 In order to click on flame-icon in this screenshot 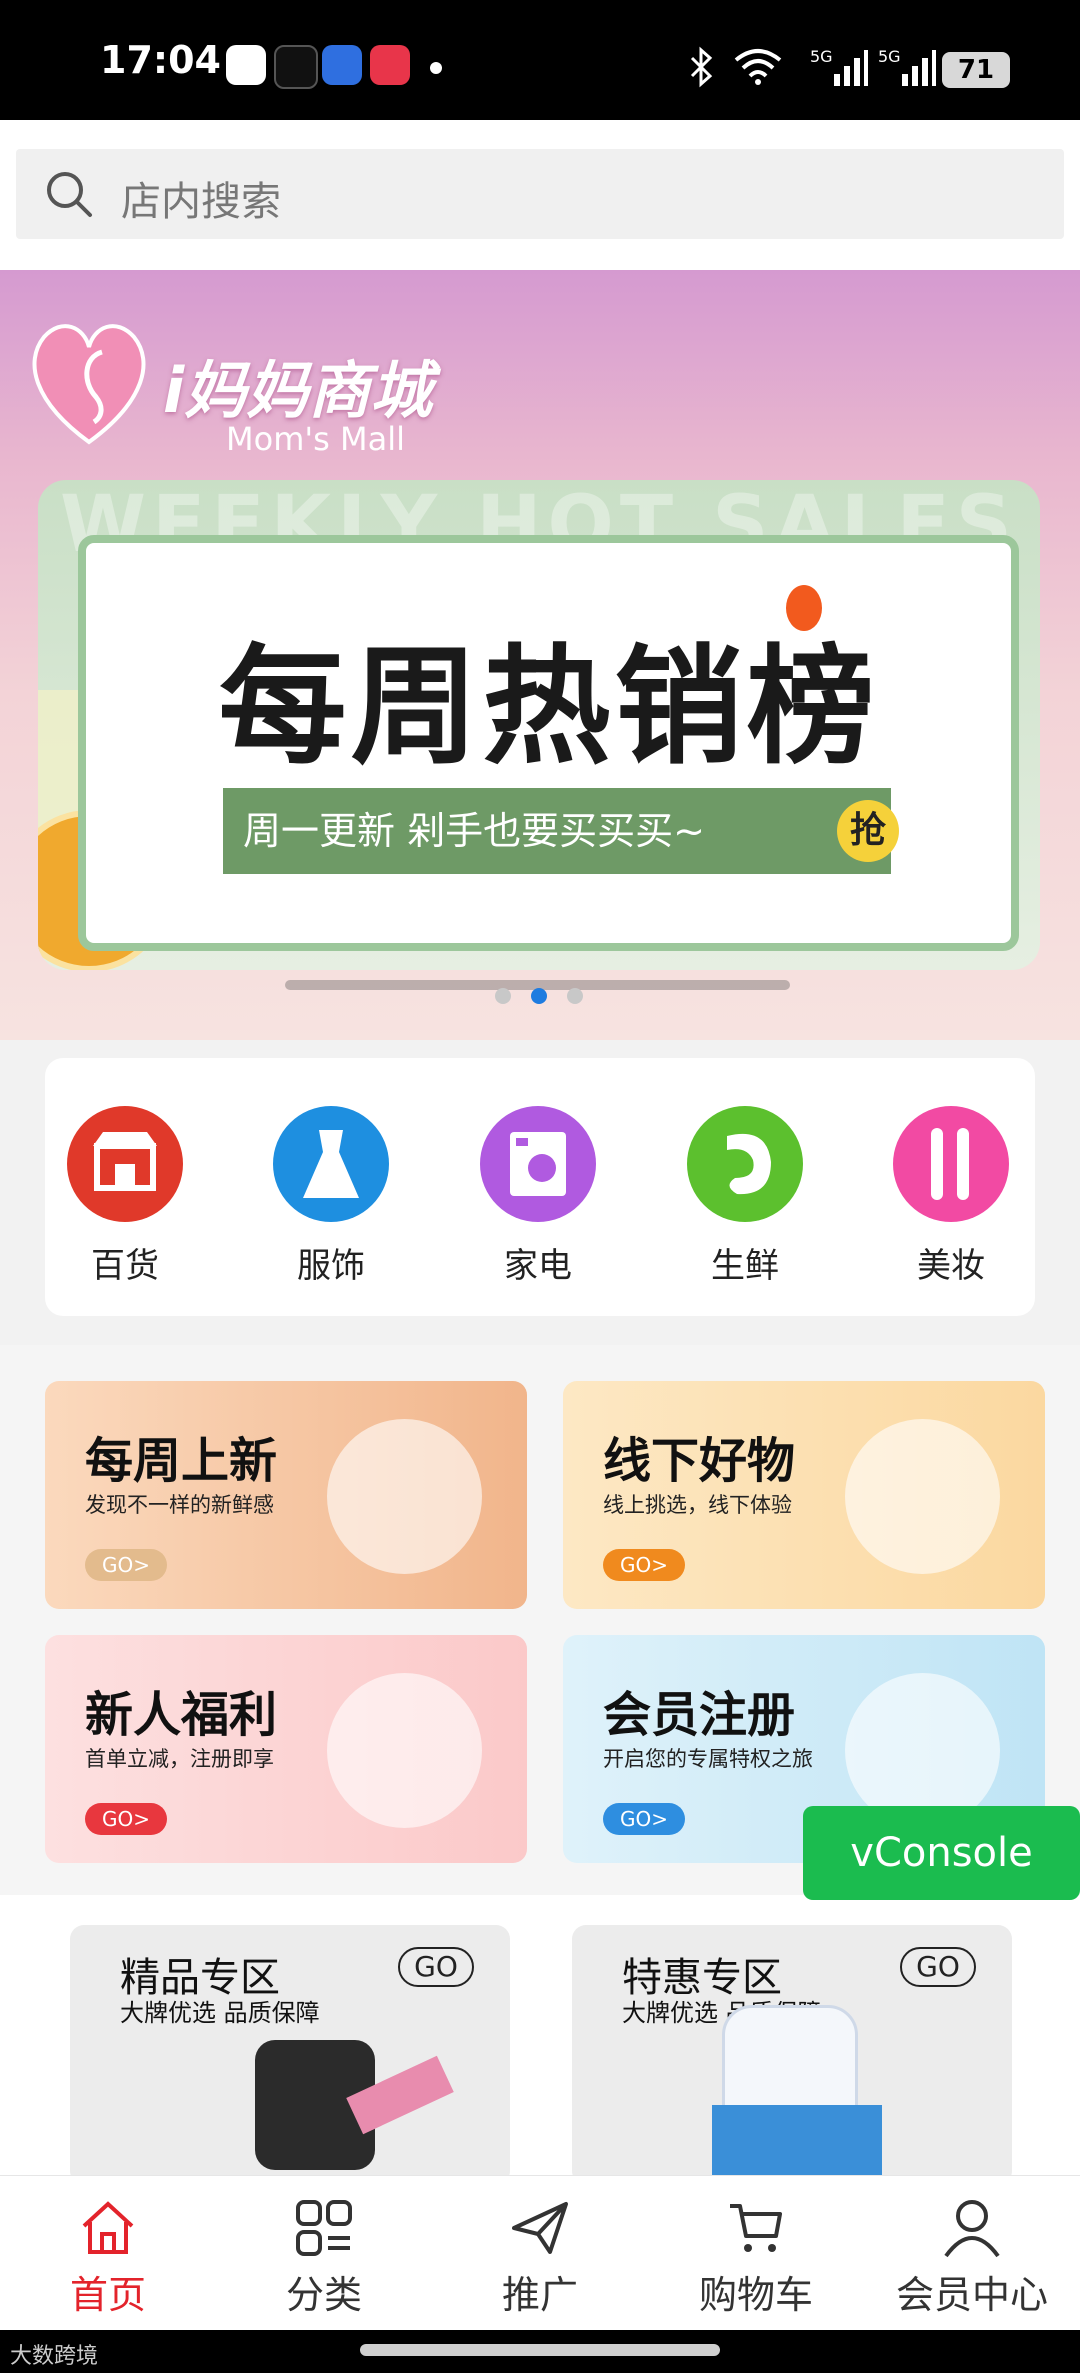, I will do `click(804, 608)`.